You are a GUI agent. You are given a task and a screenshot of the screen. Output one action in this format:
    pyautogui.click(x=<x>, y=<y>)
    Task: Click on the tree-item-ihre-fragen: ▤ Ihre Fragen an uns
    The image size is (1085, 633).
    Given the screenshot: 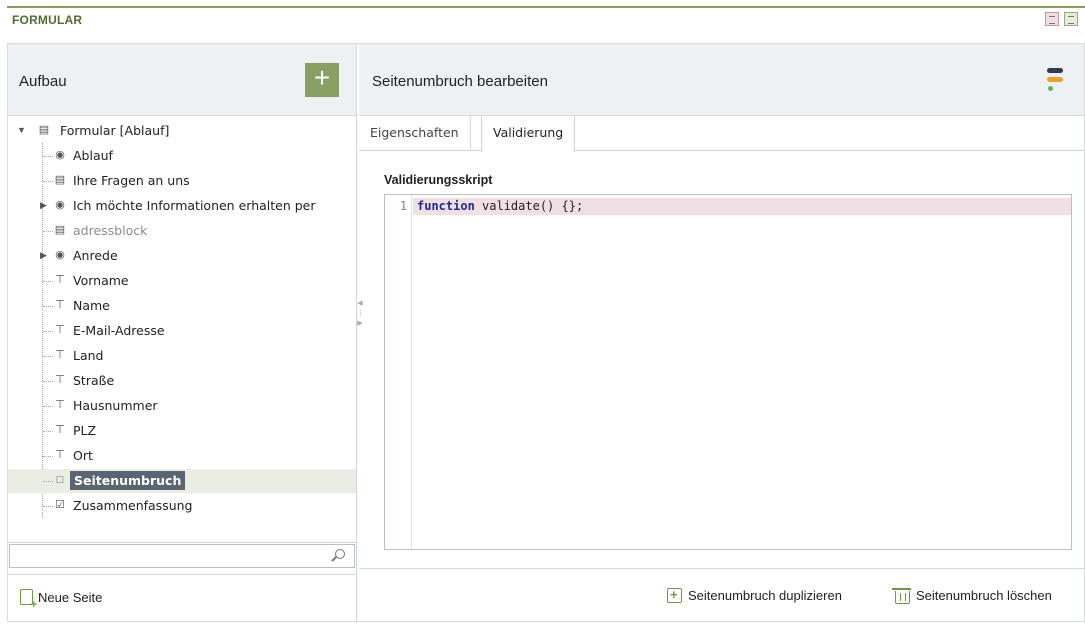 What is the action you would take?
    pyautogui.click(x=182, y=181)
    